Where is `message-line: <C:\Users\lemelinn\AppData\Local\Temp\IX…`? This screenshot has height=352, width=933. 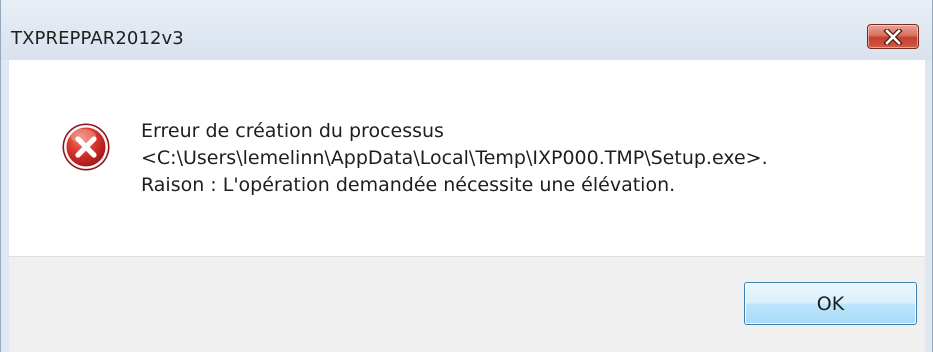
message-line: <C:\Users\lemelinn\AppData\Local\Temp\IX… is located at coordinates (454, 158).